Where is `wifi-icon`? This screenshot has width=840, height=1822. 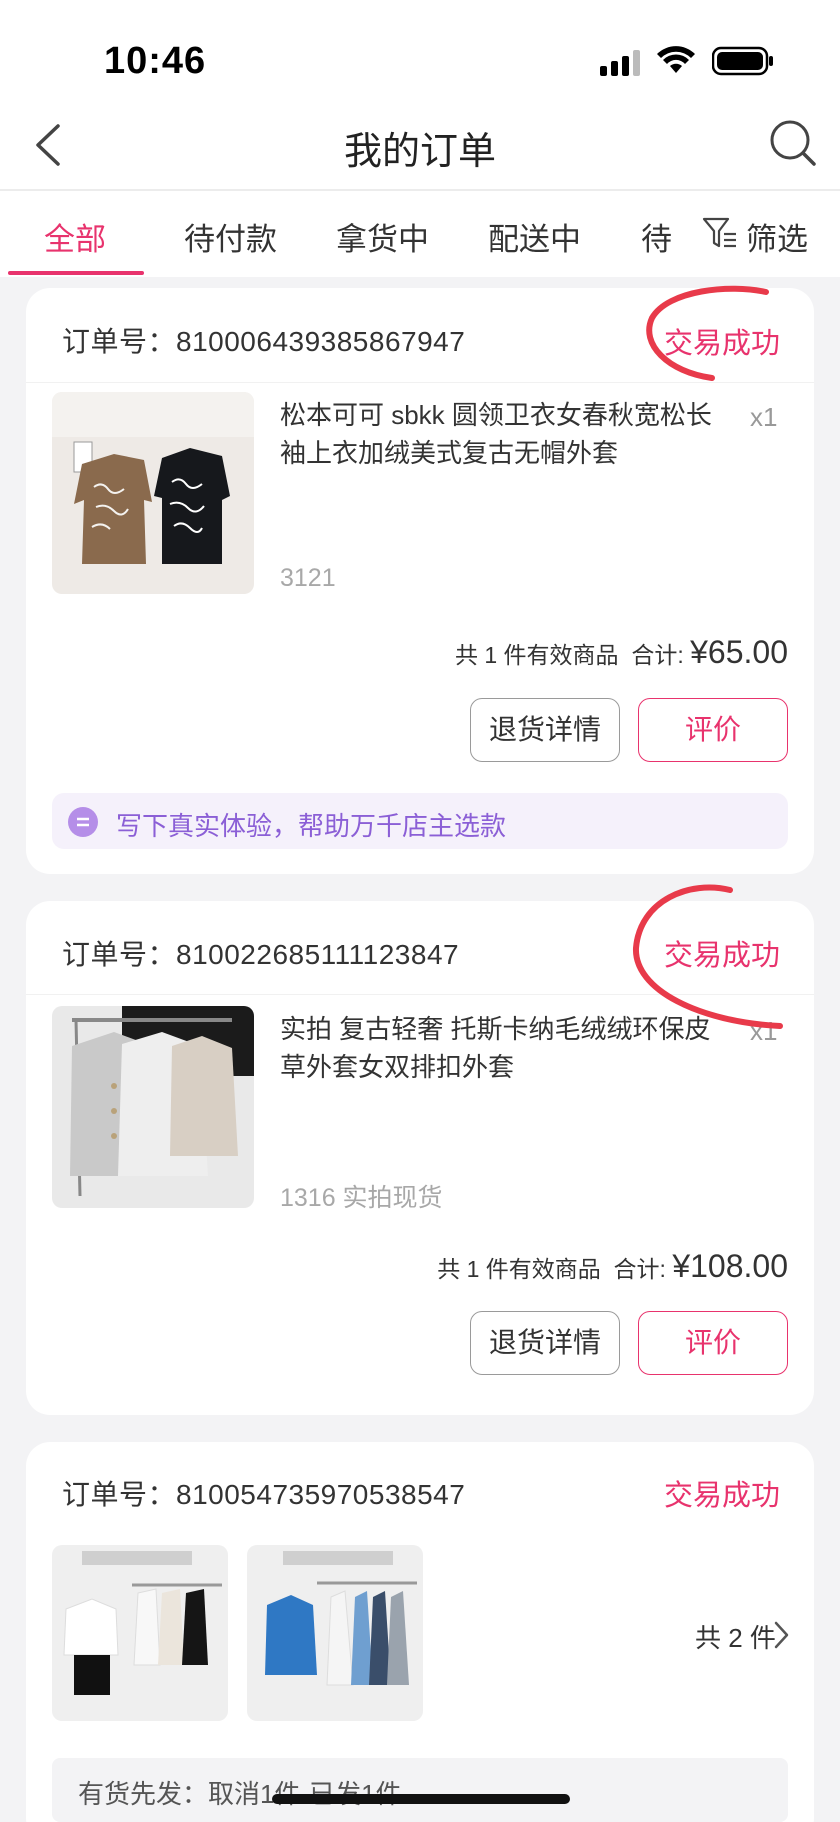 wifi-icon is located at coordinates (676, 59).